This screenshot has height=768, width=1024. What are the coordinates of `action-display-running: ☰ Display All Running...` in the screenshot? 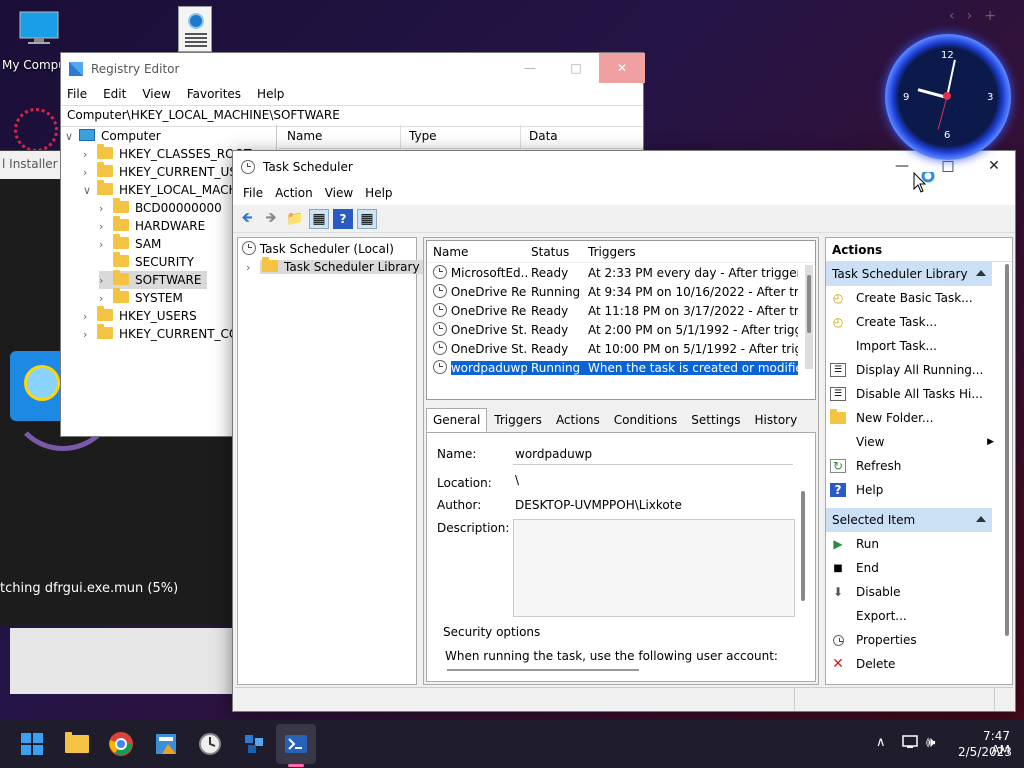 It's located at (919, 370).